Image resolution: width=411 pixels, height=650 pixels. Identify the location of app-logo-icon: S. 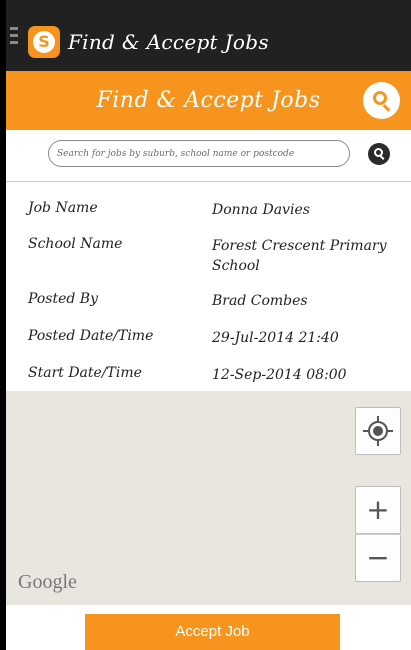
(44, 42).